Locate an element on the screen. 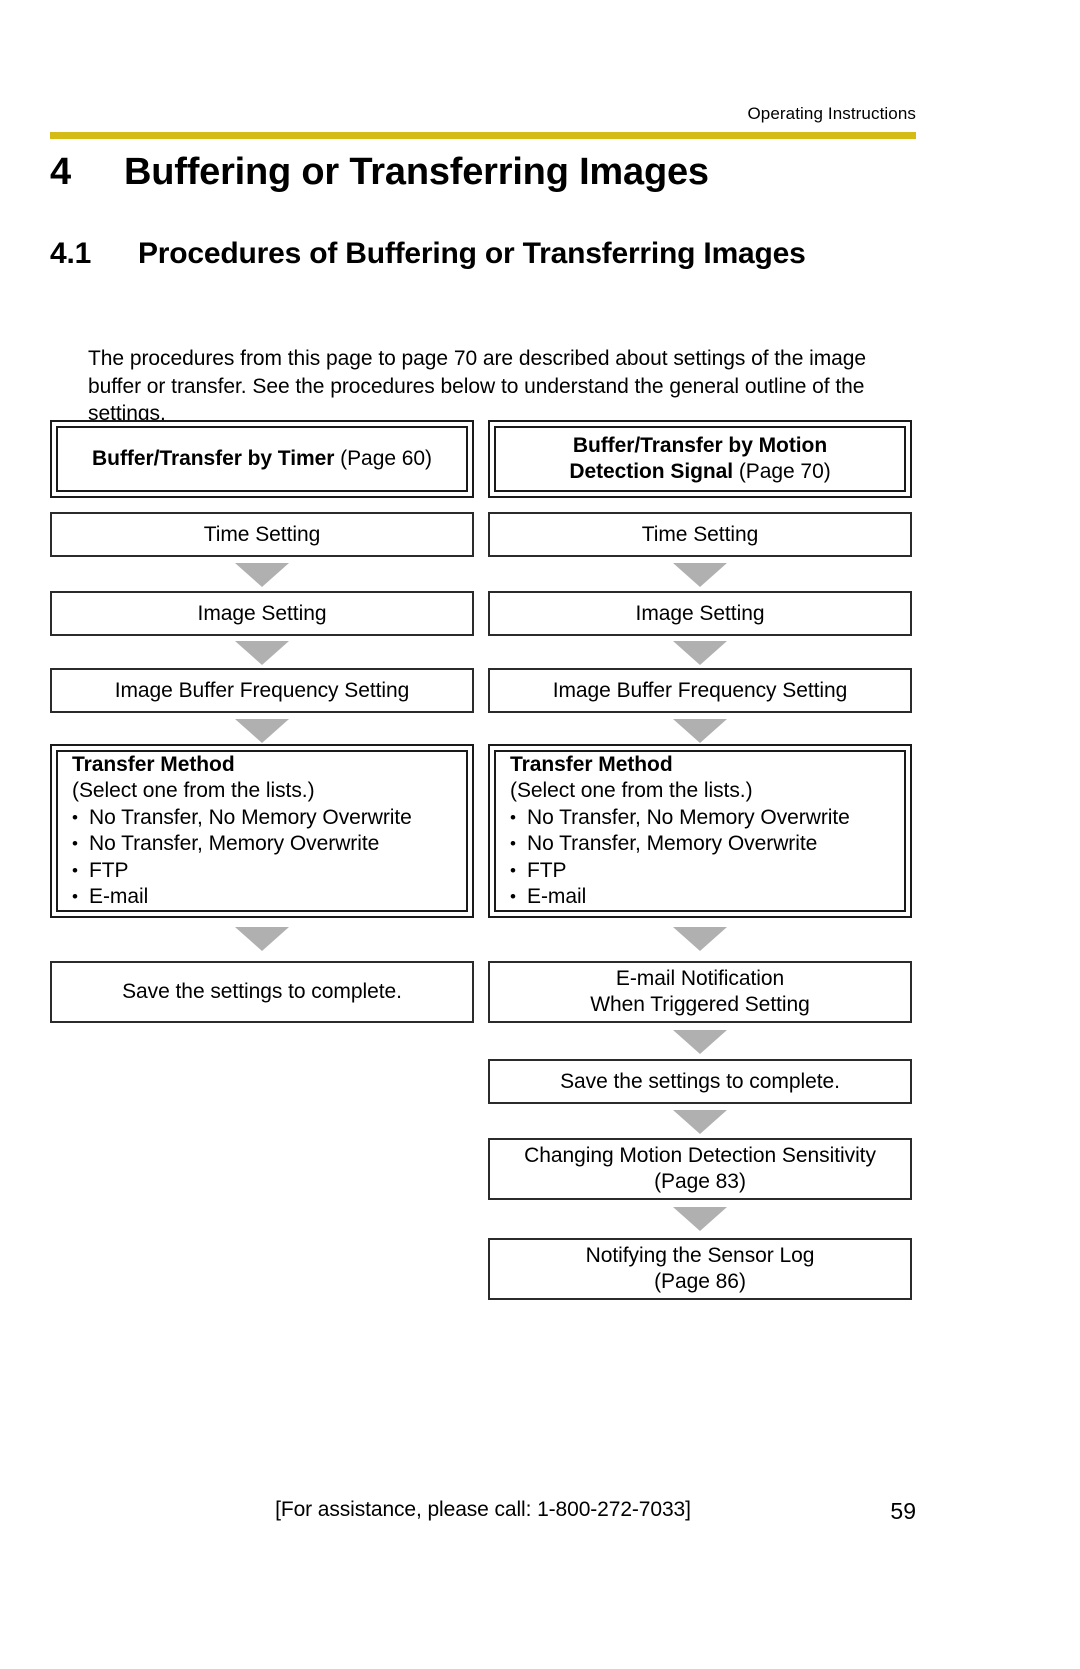  right-sensor-log-box: Notifying the Sensor Log (Page 86) is located at coordinates (700, 1269).